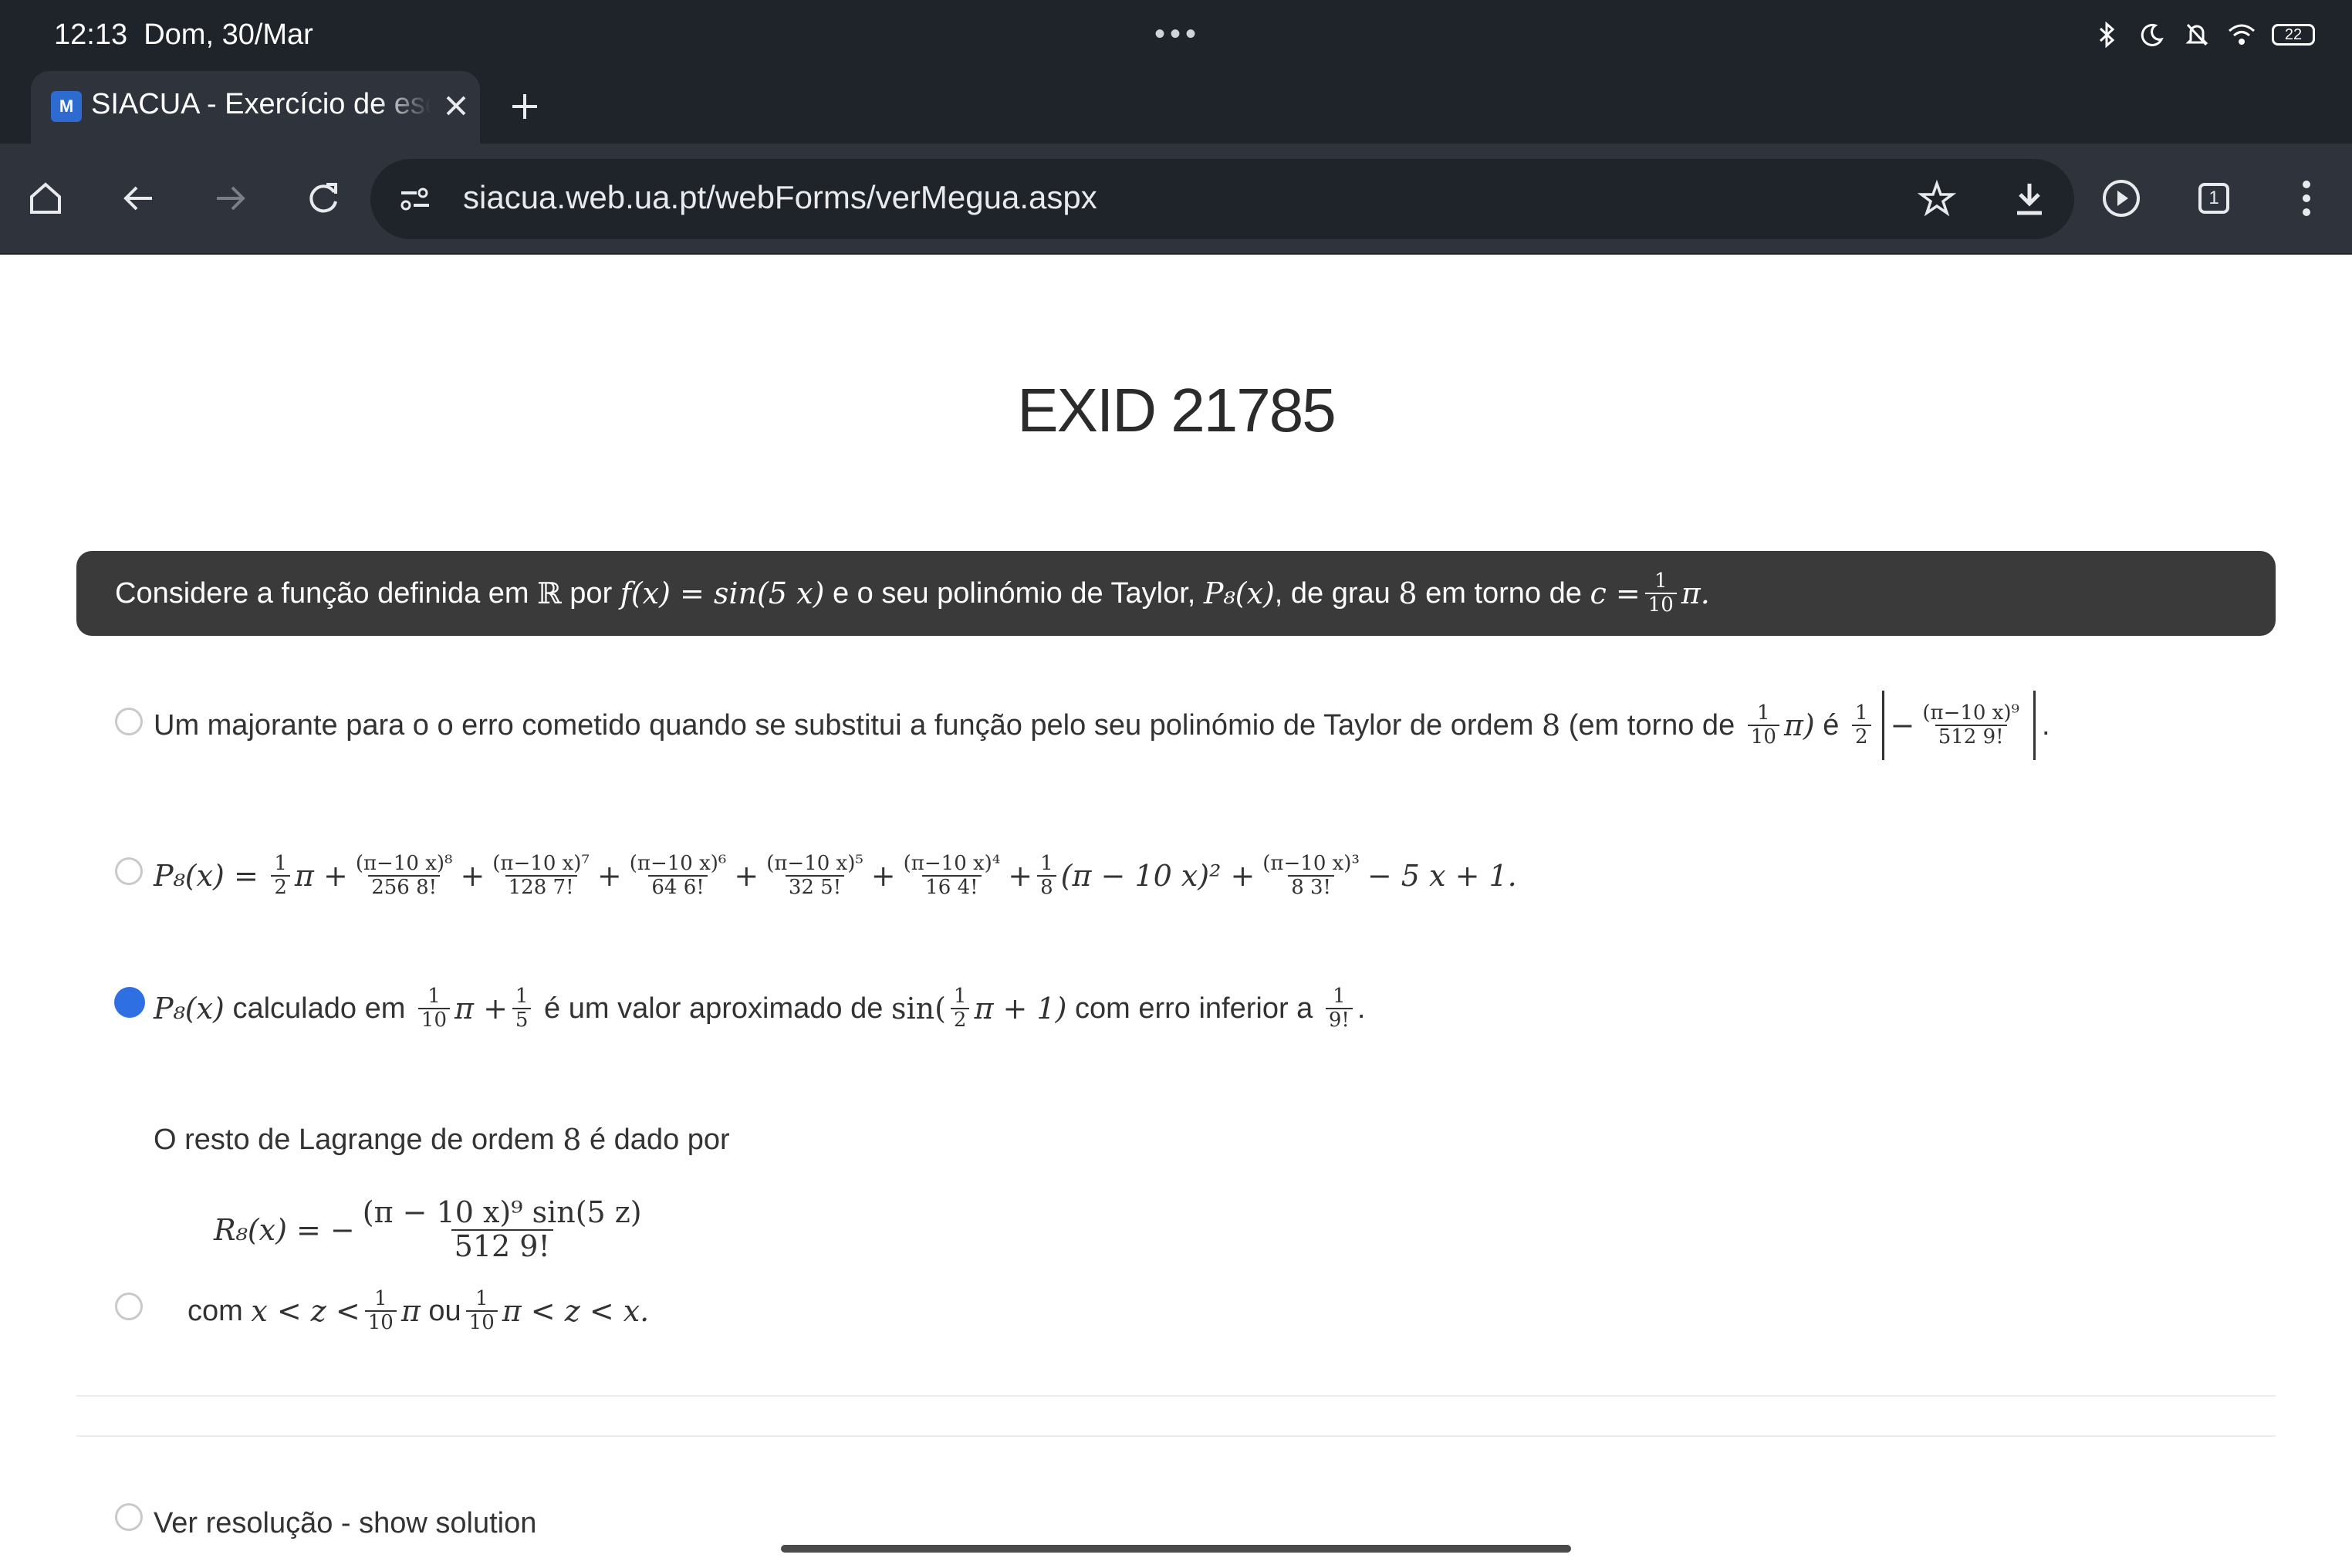 This screenshot has height=1568, width=2352. I want to click on tab-switcher-icon: 1, so click(2214, 198).